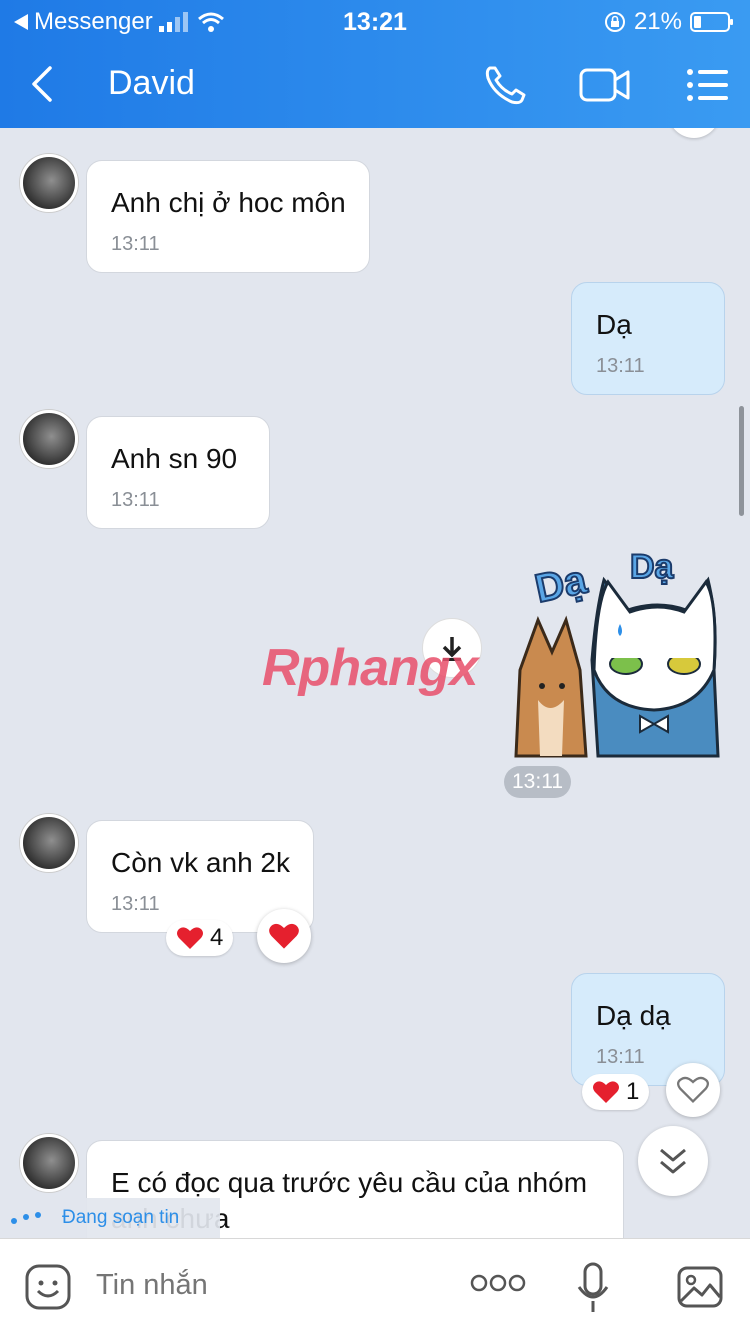 The height and width of the screenshot is (1334, 750). Describe the element at coordinates (694, 133) in the screenshot. I see `partial-reaction-button` at that location.